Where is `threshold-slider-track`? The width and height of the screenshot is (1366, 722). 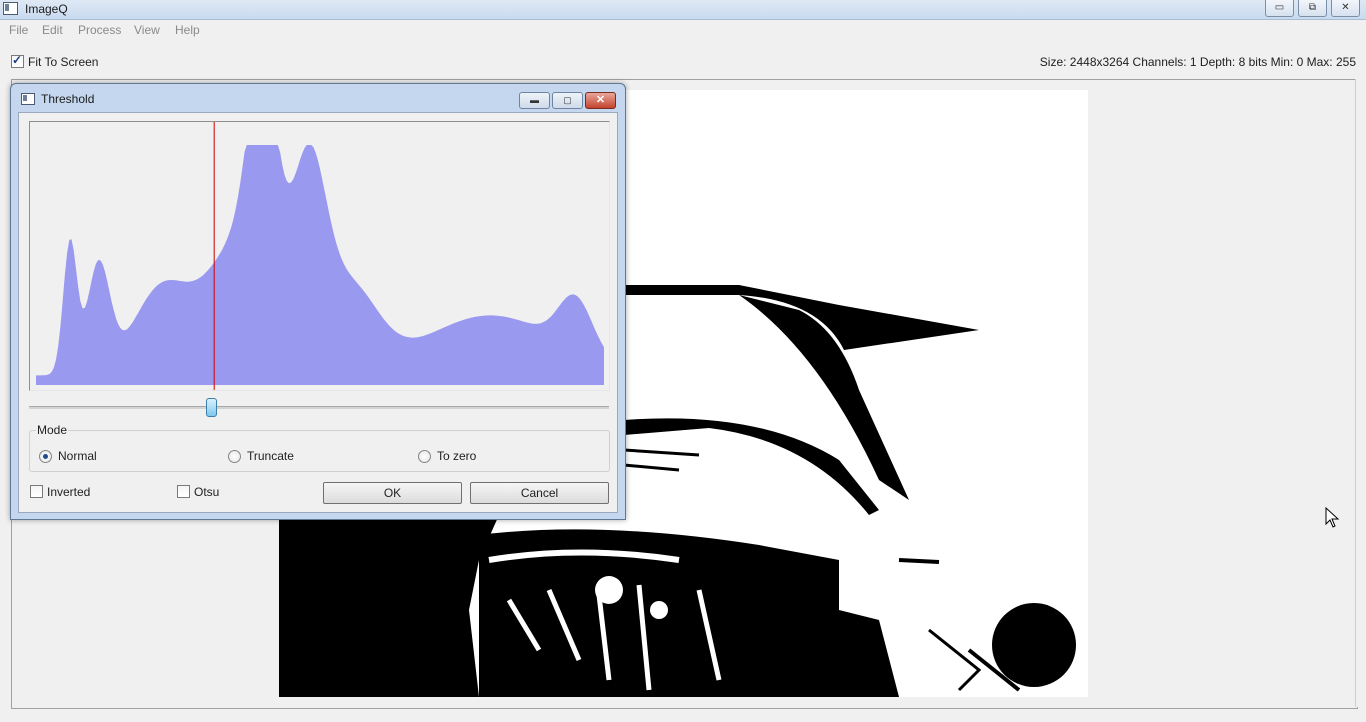
threshold-slider-track is located at coordinates (319, 407).